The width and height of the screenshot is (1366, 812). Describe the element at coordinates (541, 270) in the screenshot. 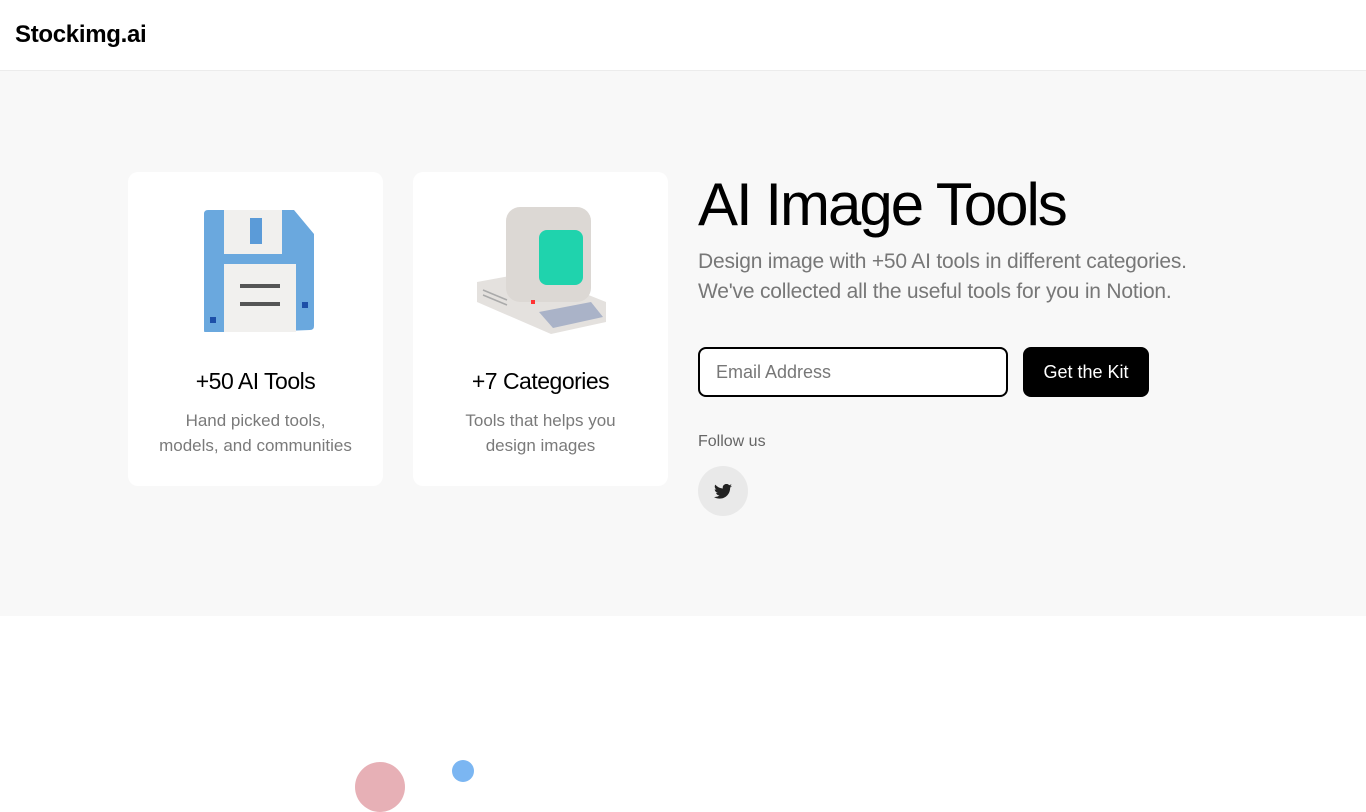

I see `retro-computer-icon` at that location.